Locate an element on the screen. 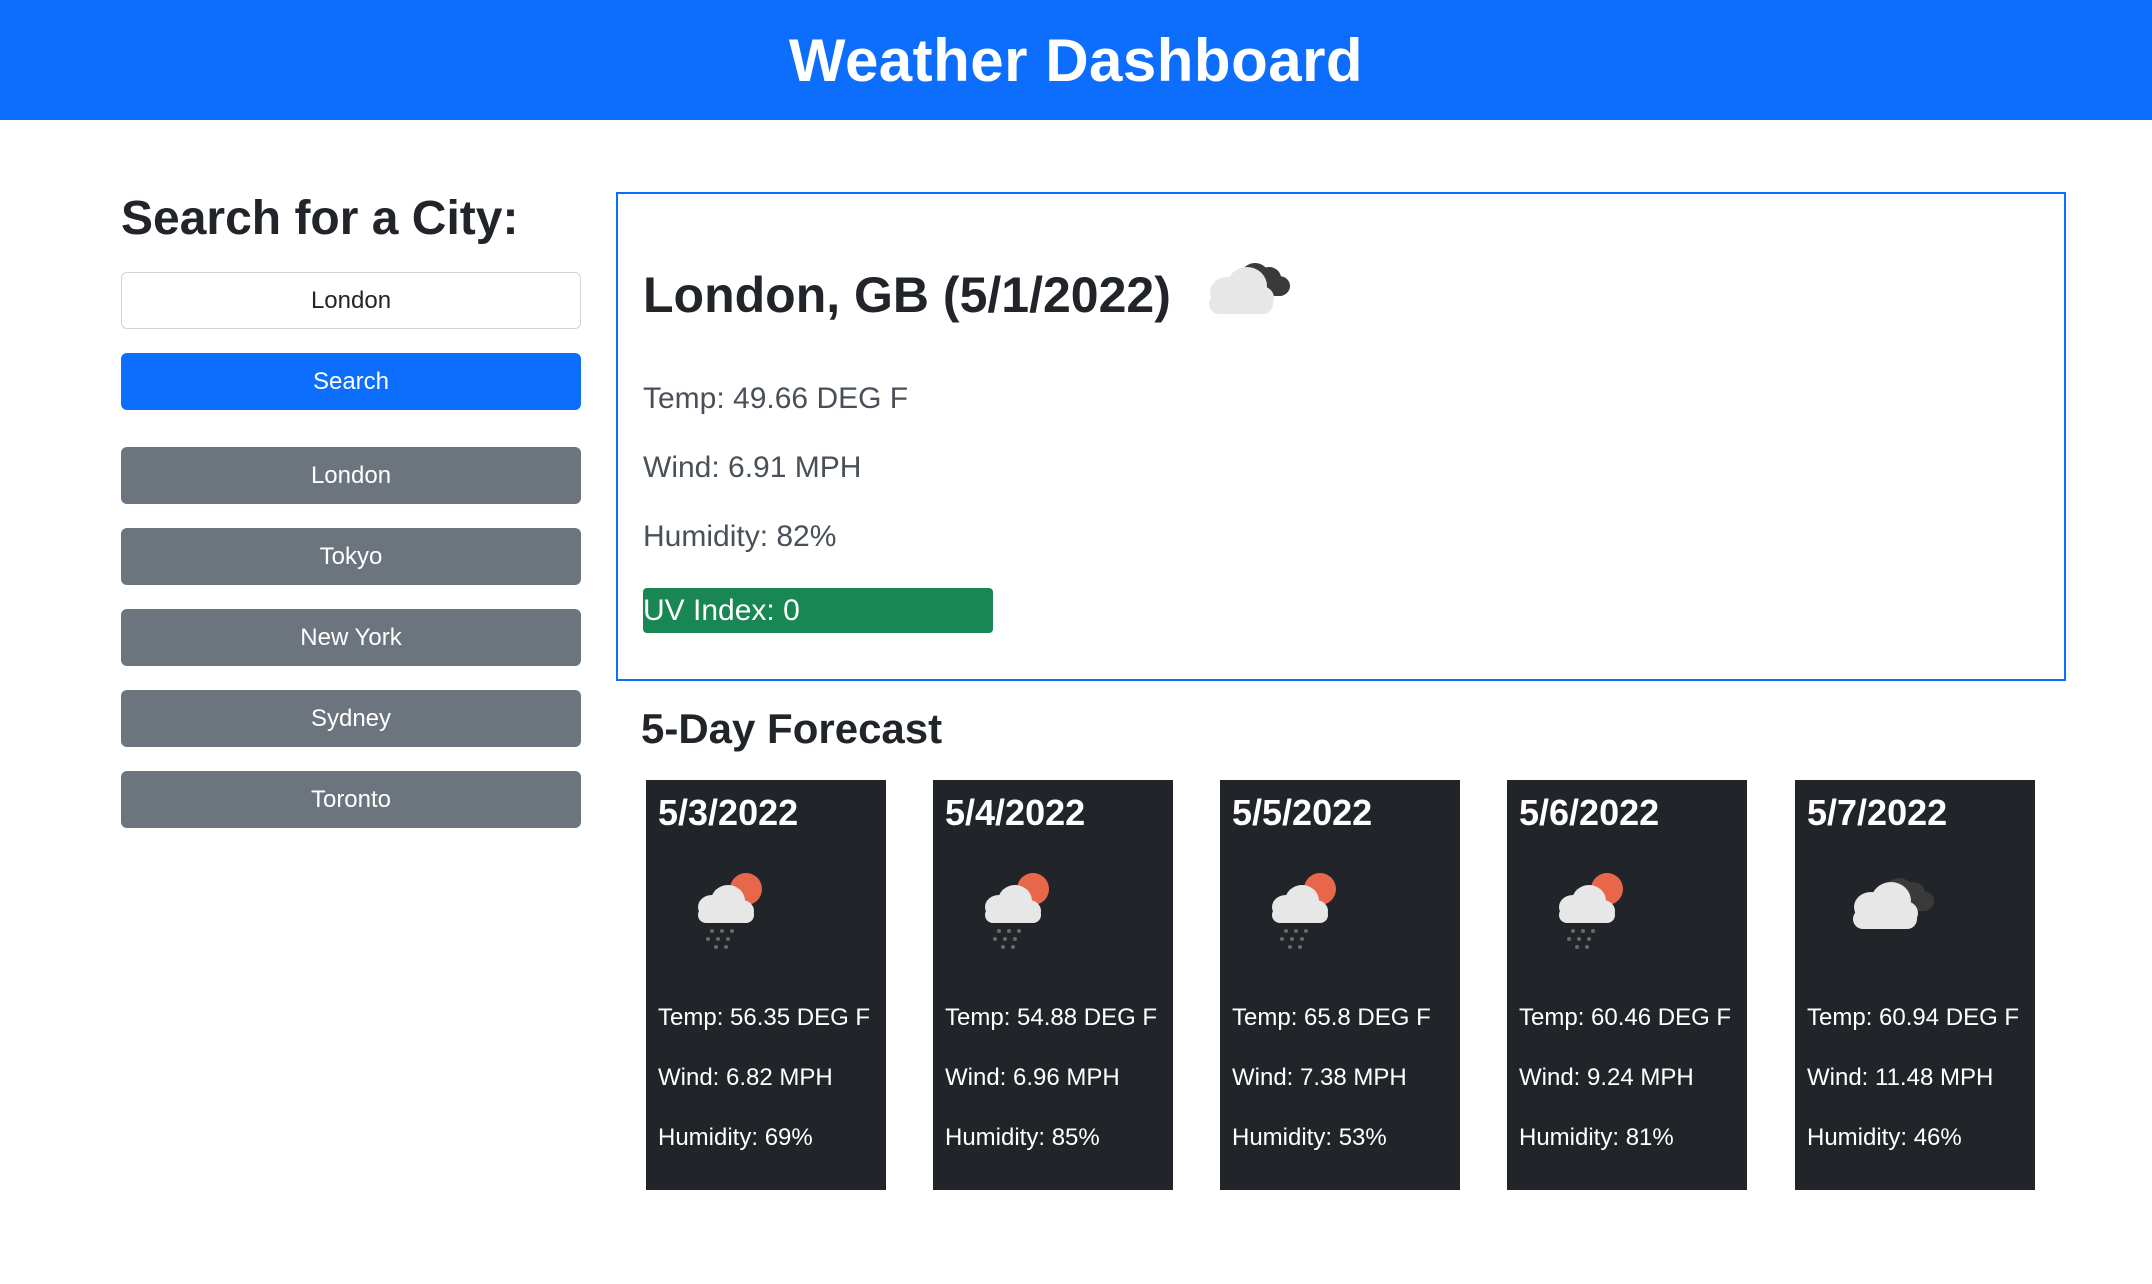 The width and height of the screenshot is (2152, 1284). forecast-wind: Wind: 7.38 MPH is located at coordinates (1319, 1077).